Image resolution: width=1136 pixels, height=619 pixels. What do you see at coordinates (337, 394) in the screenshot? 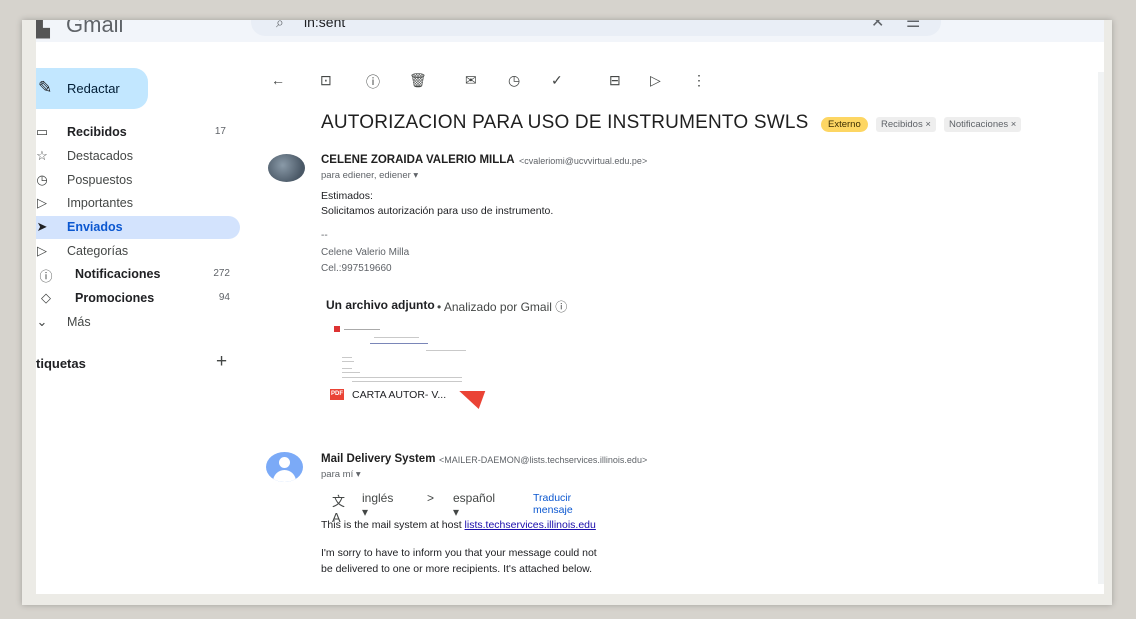
I see `pdf-icon: PDF` at bounding box center [337, 394].